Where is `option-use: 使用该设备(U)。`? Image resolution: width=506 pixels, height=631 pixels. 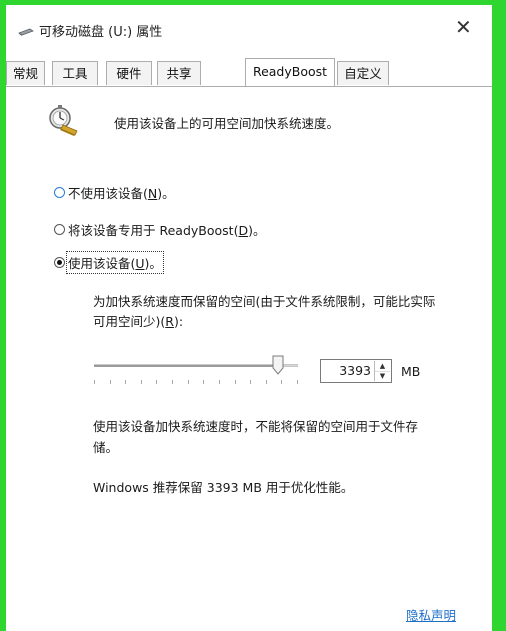
option-use: 使用该设备(U)。 is located at coordinates (109, 262).